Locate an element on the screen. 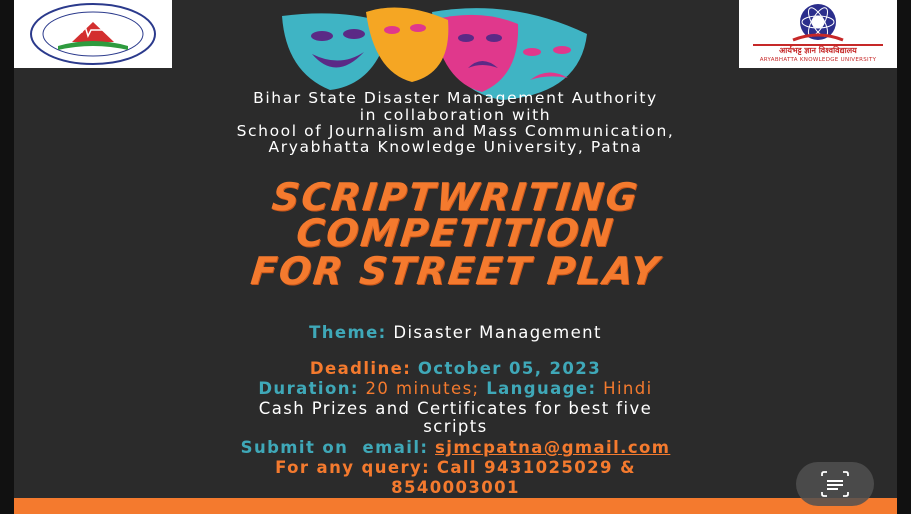  bottom-accent-bar is located at coordinates (455, 506).